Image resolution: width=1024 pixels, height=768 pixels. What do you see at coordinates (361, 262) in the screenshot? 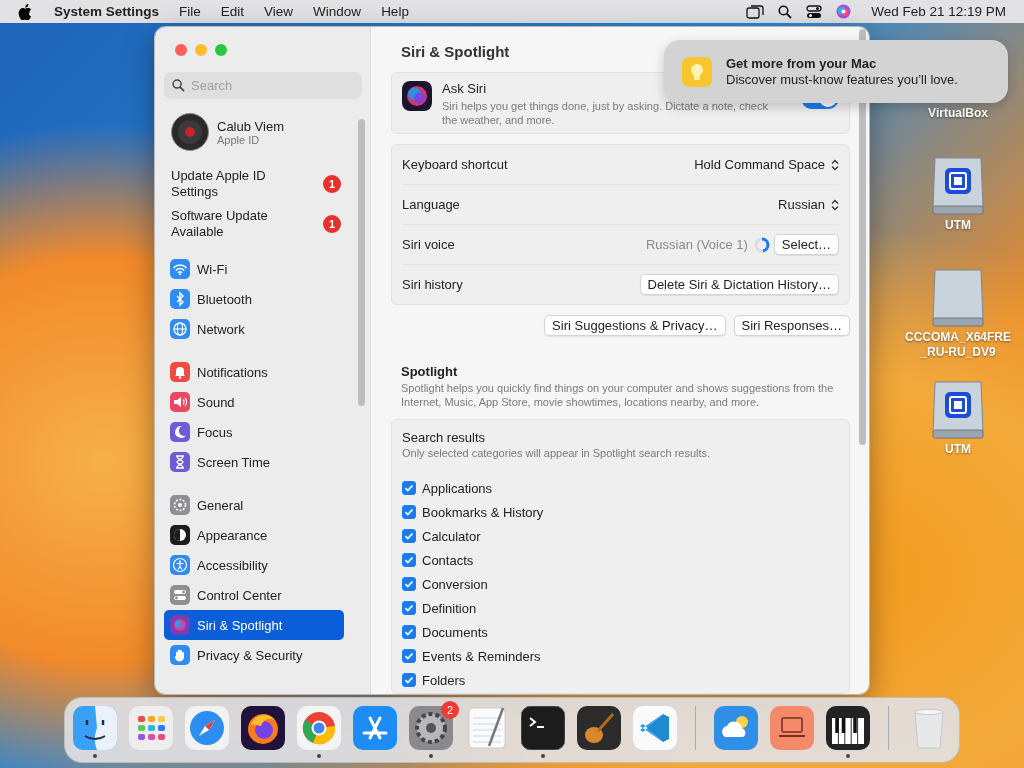
I see `sidebar-scrollbar` at bounding box center [361, 262].